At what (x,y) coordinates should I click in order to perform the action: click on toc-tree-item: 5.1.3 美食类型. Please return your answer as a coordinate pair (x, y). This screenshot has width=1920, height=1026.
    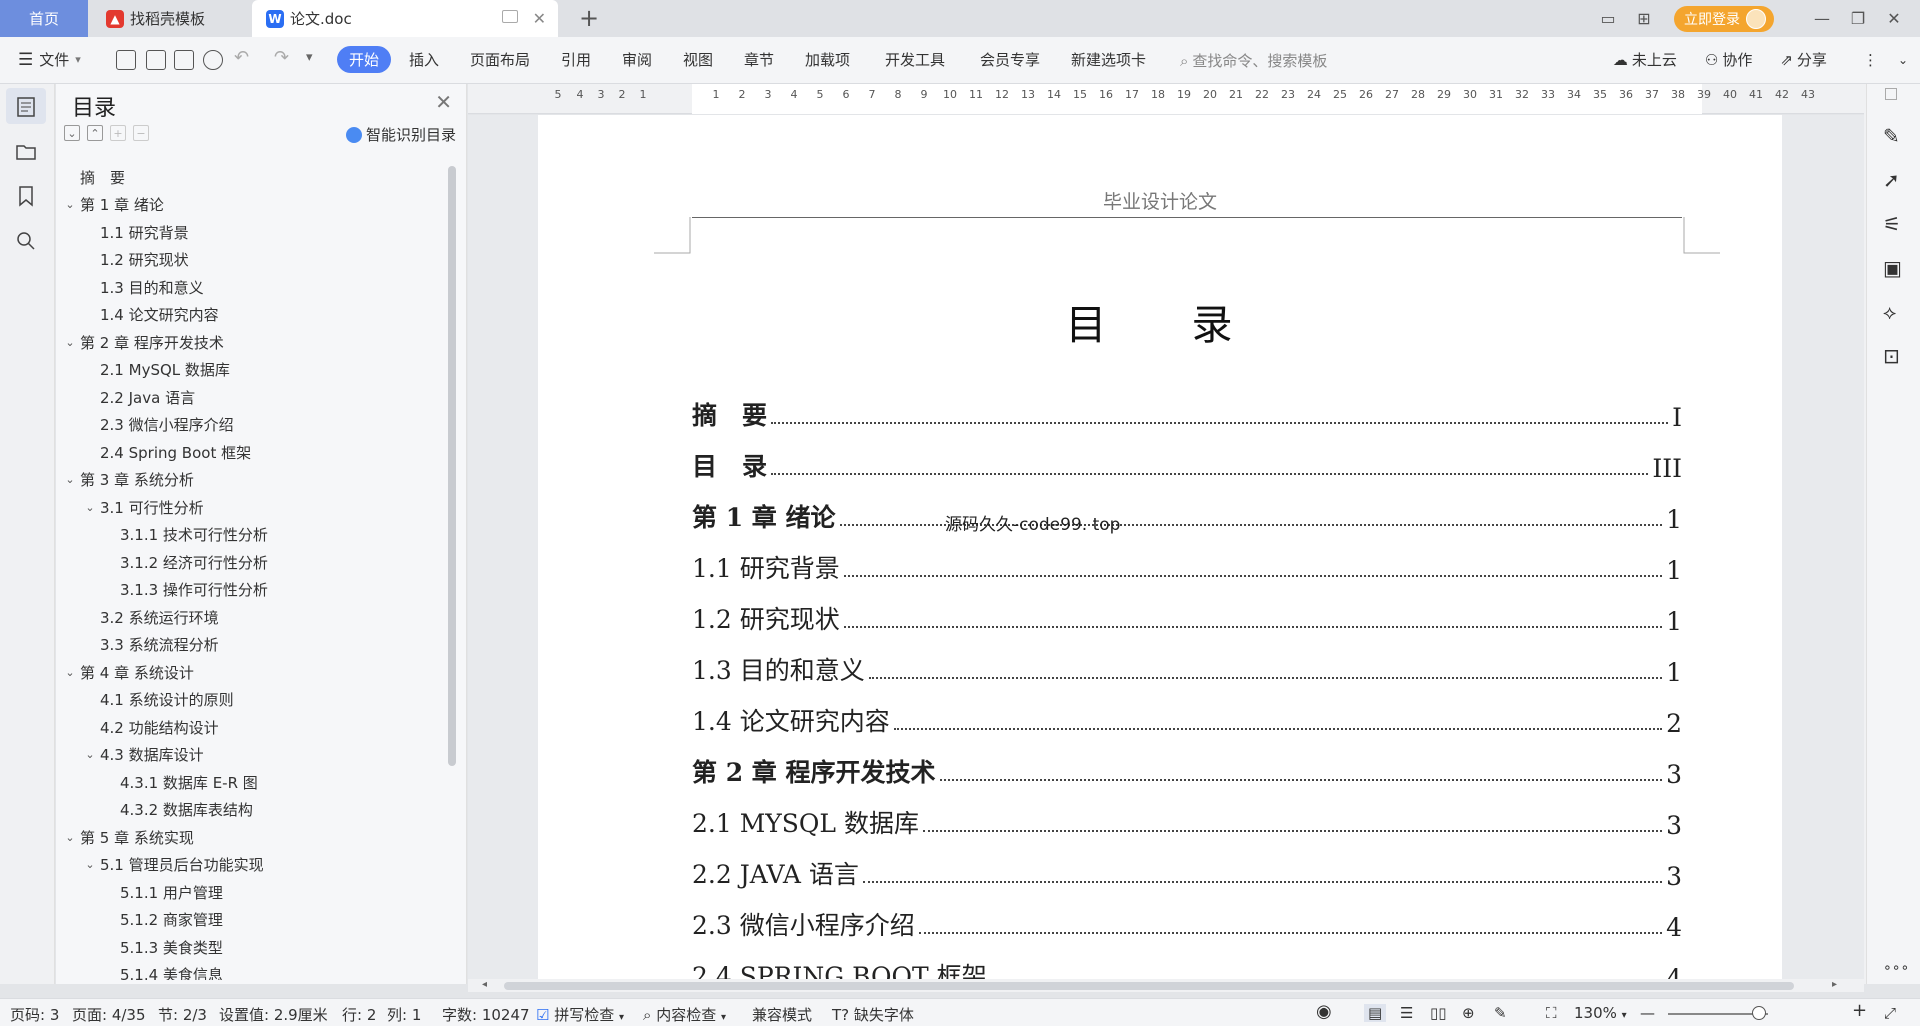
    Looking at the image, I should click on (161, 947).